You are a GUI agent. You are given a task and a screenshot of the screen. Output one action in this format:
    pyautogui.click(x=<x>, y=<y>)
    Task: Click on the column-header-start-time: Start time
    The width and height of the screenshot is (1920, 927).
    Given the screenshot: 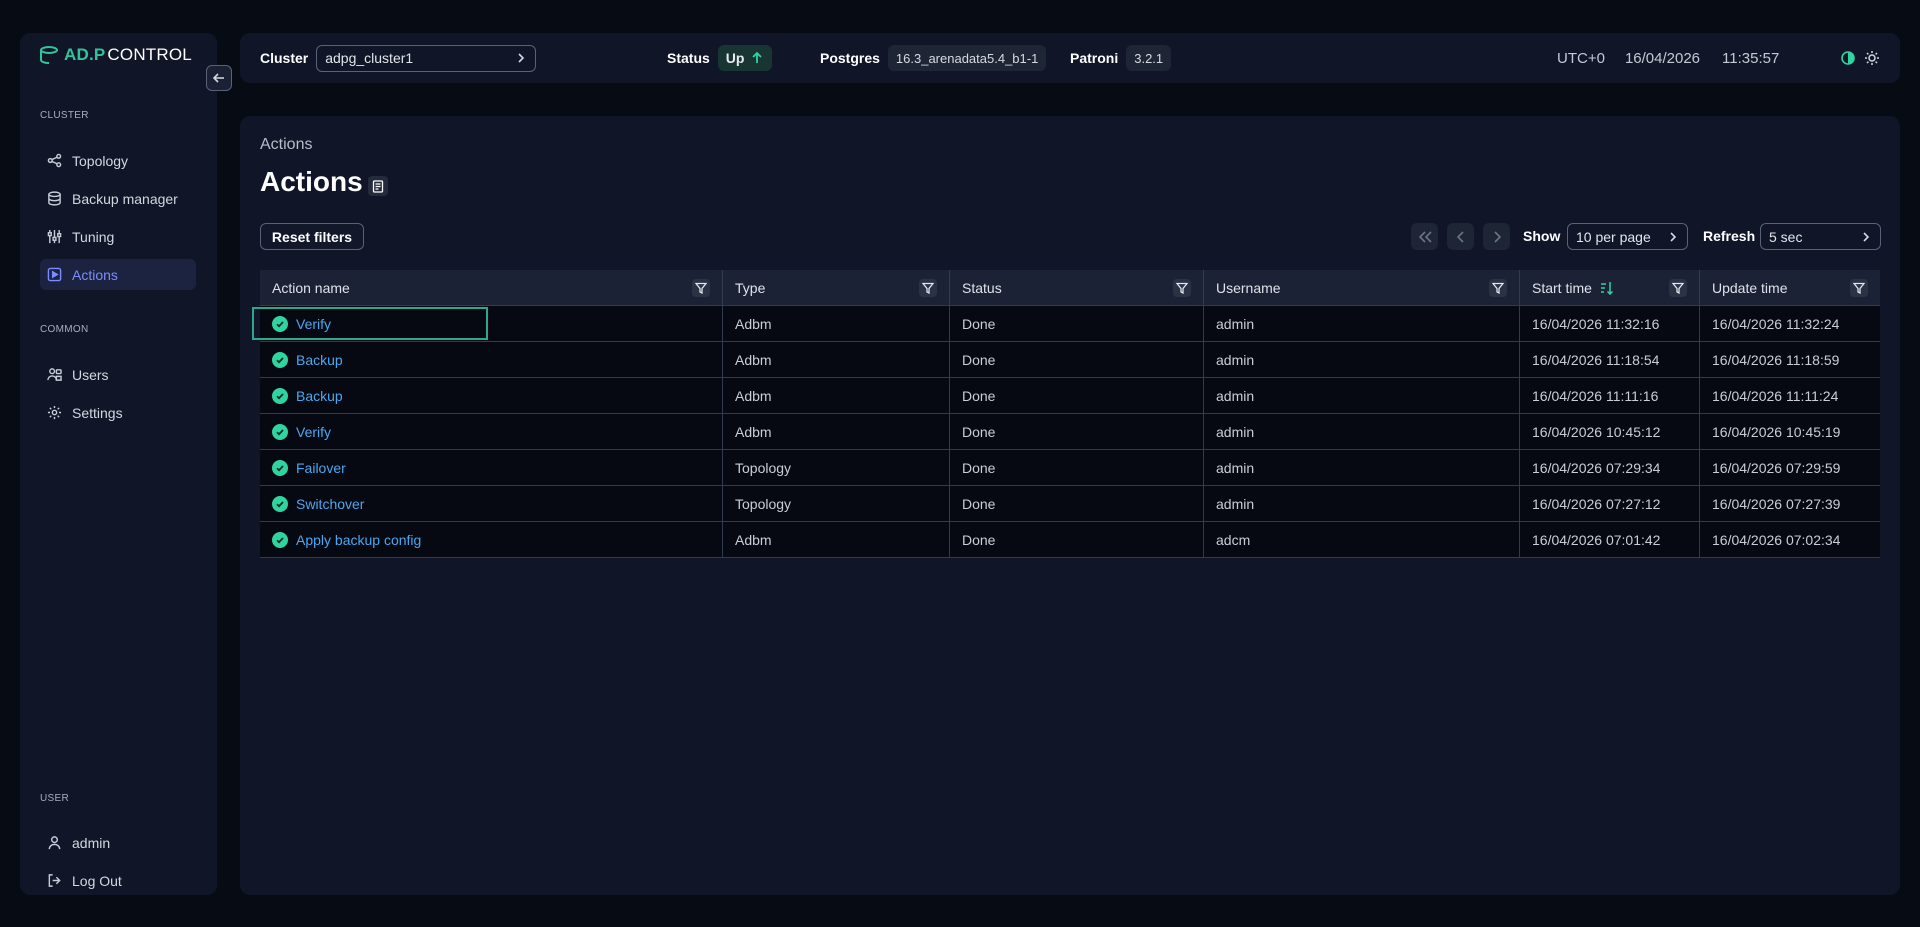 What is the action you would take?
    pyautogui.click(x=1610, y=287)
    